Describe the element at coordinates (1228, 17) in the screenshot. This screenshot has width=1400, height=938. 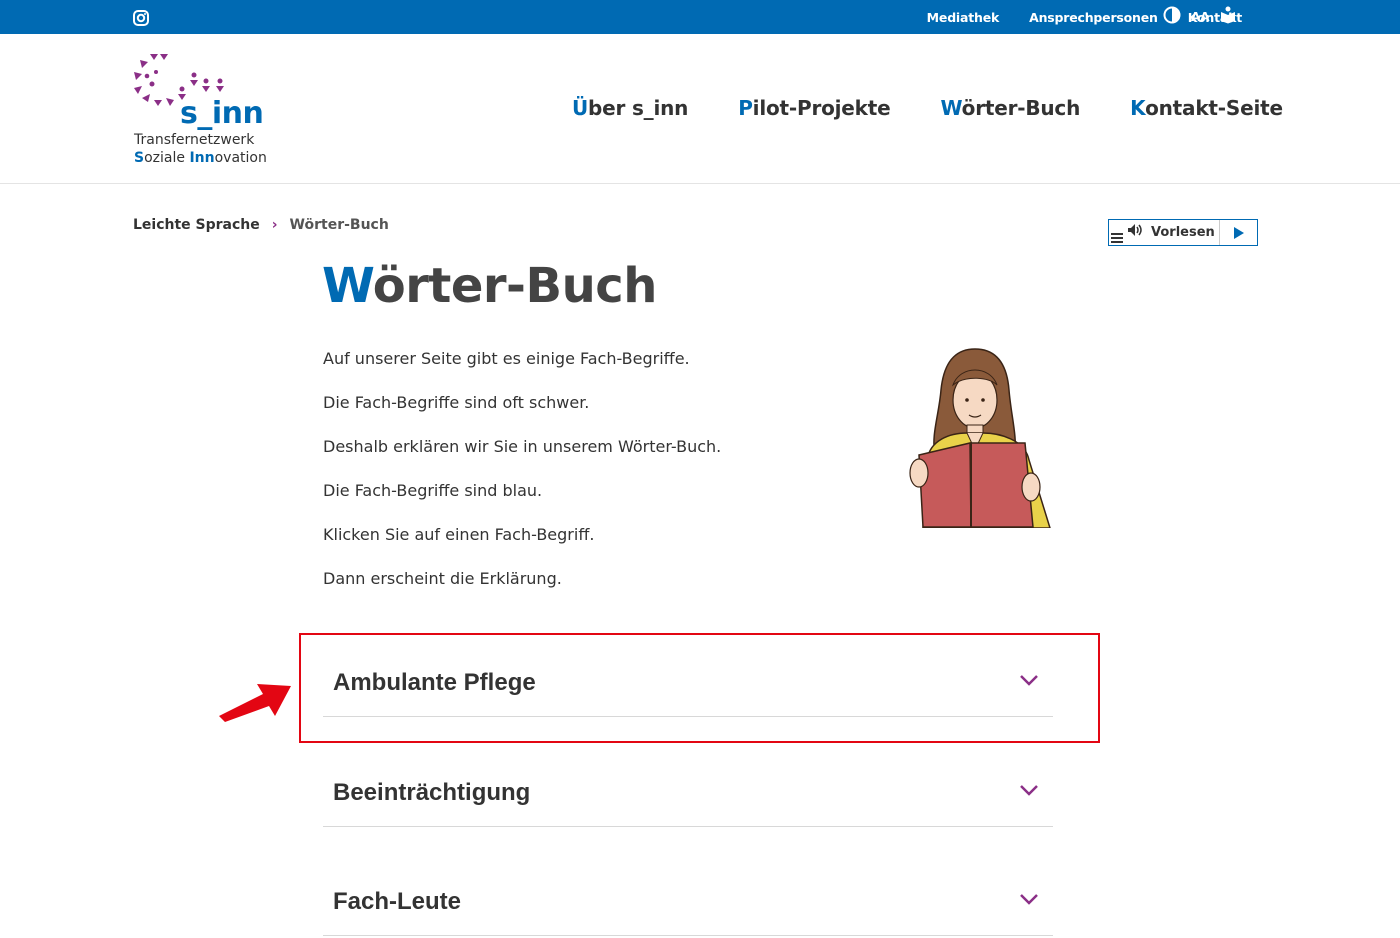
I see `accessibility-book-icon` at that location.